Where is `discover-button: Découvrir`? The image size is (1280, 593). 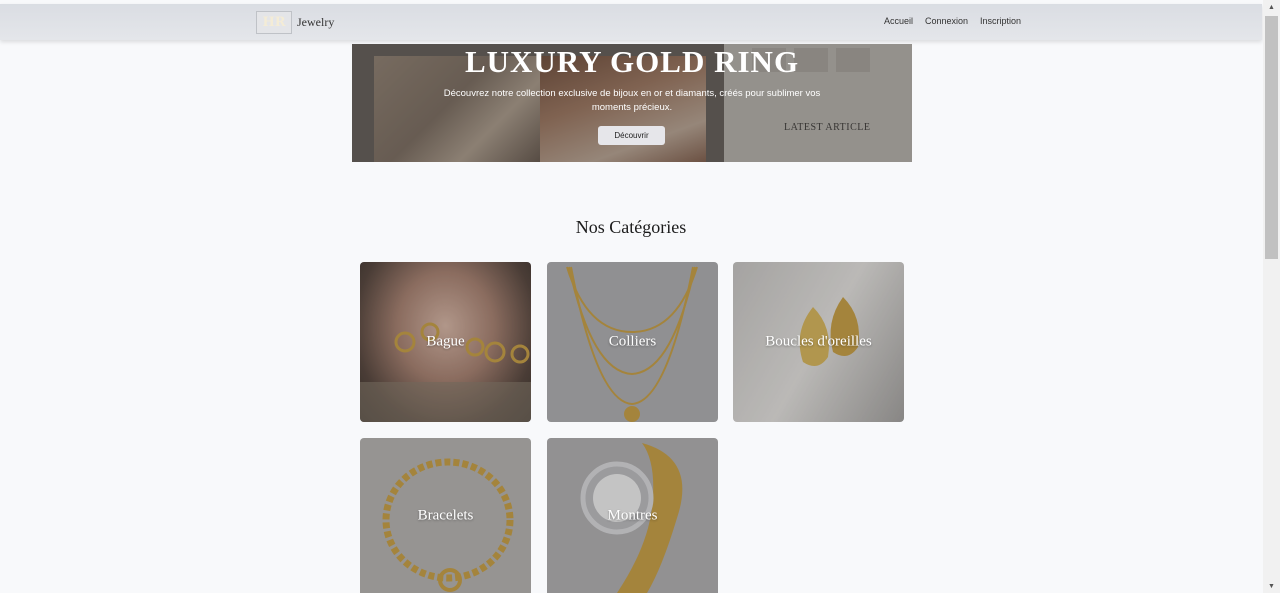 discover-button: Découvrir is located at coordinates (631, 135).